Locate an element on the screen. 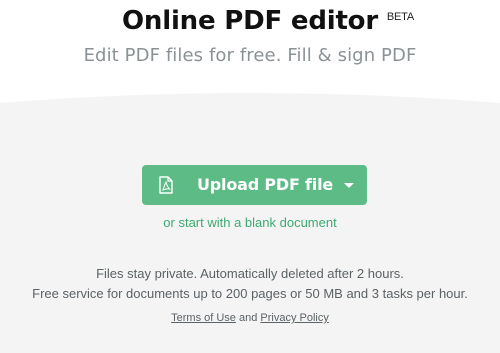 The image size is (500, 353). upload-pdf-main: Upload PDF file is located at coordinates (239, 185).